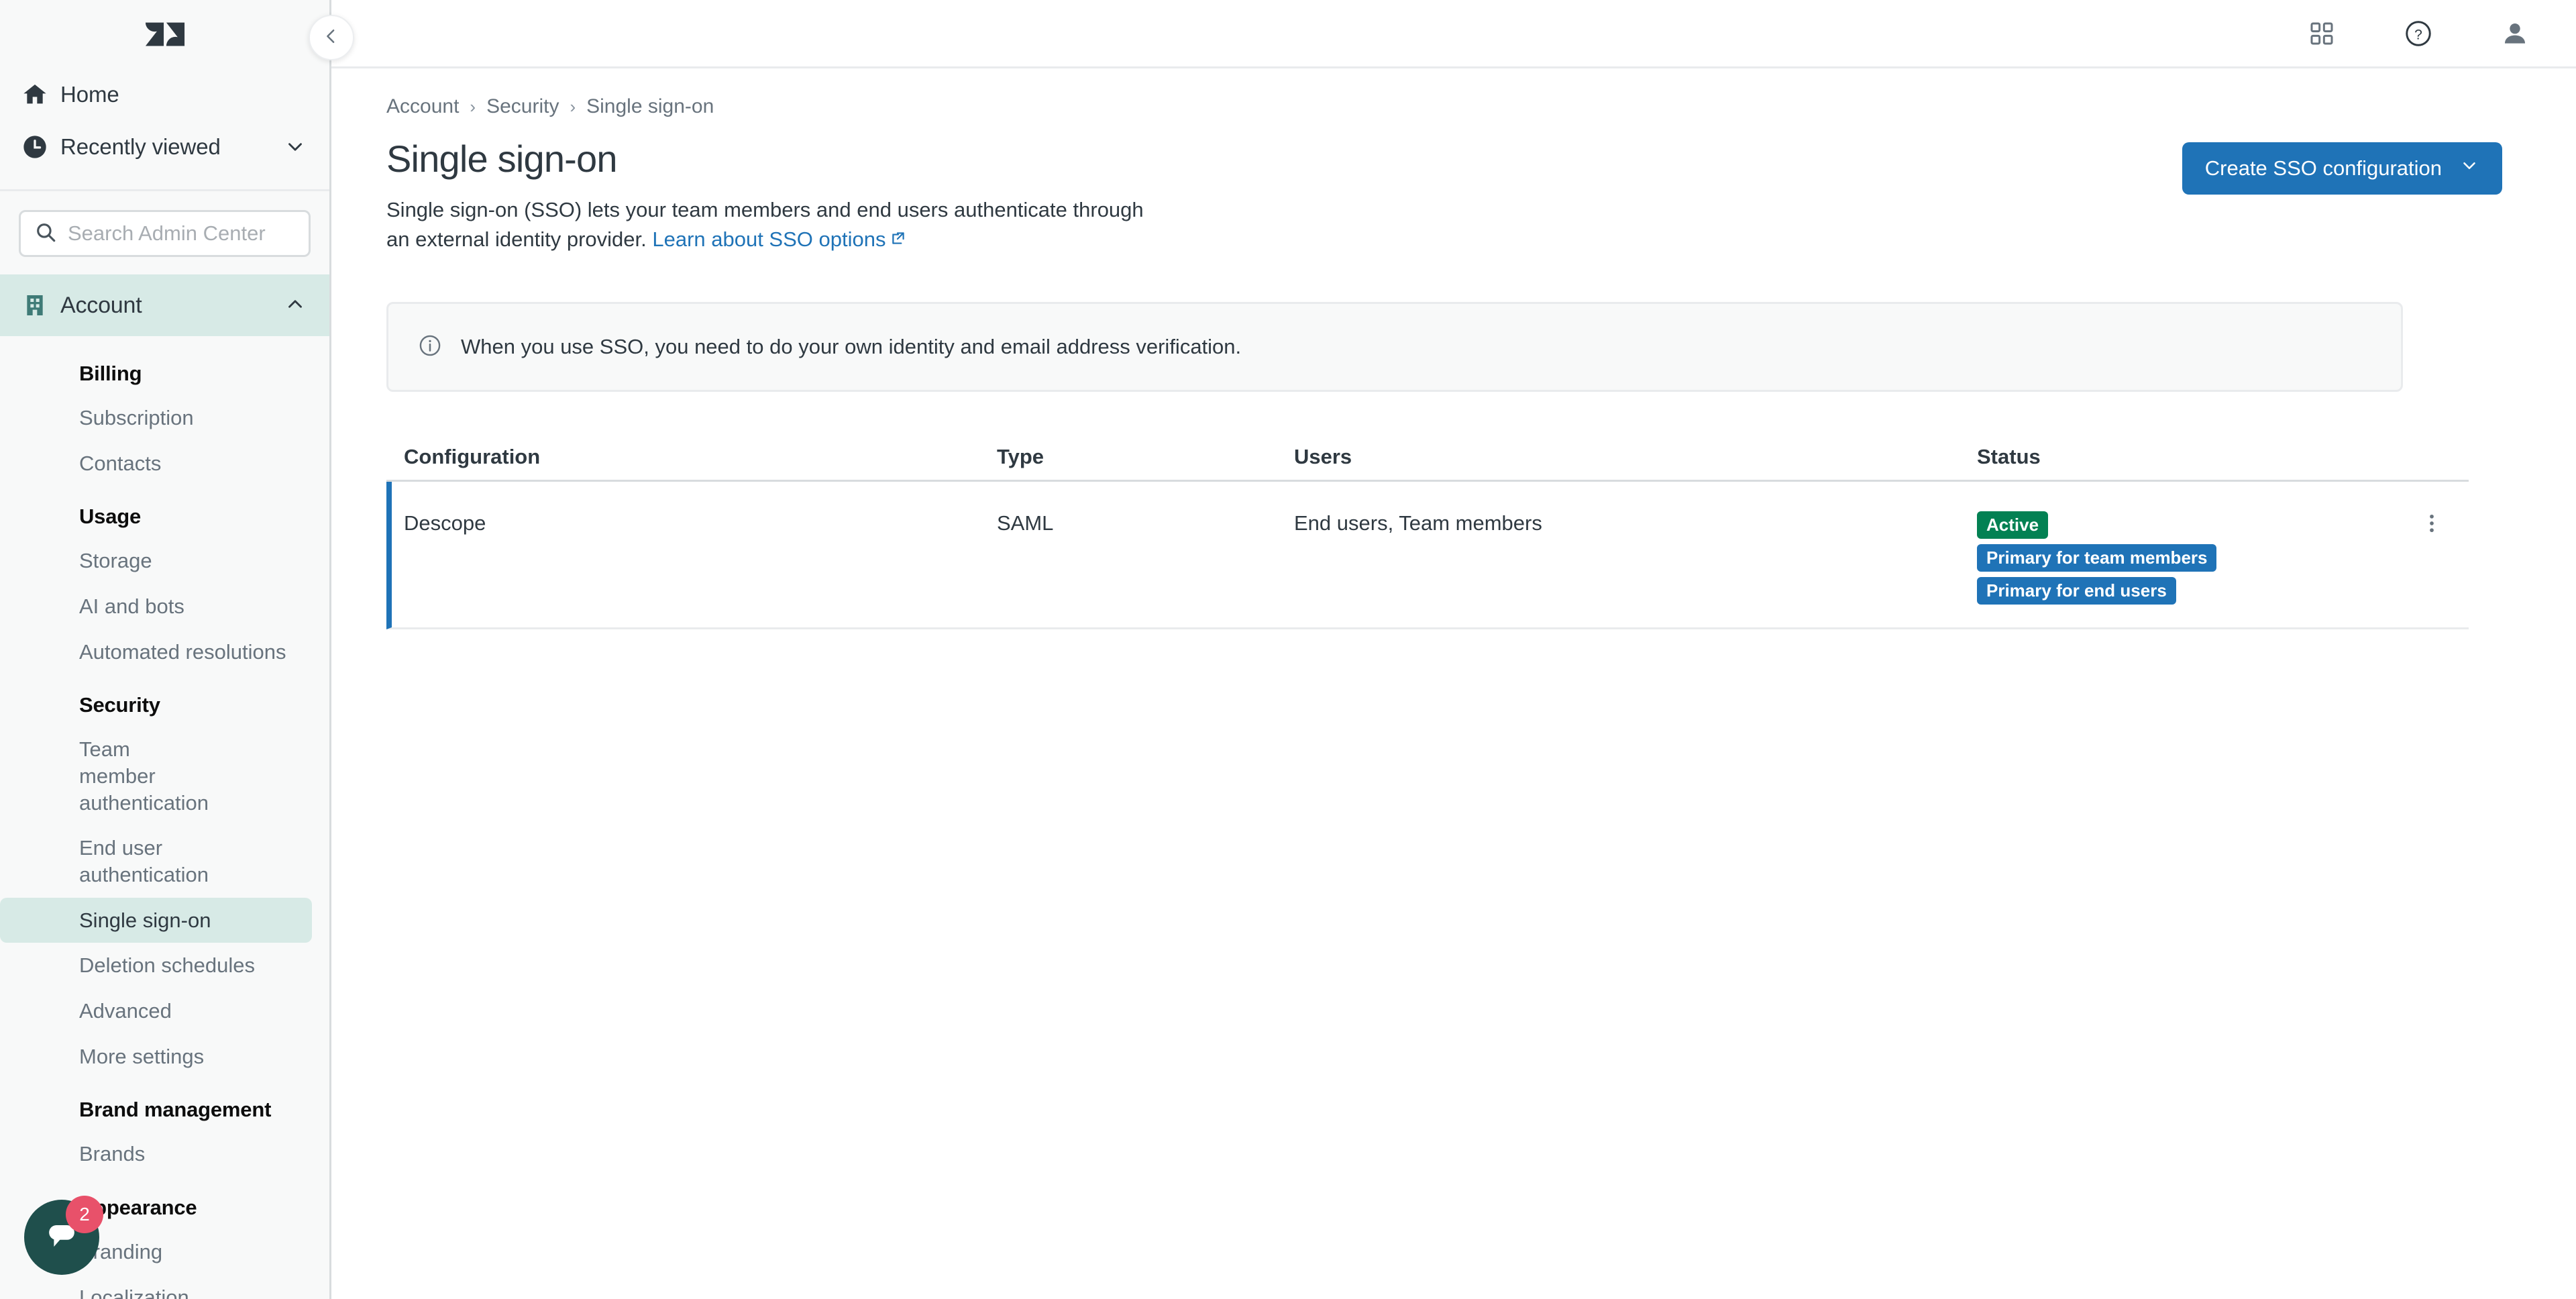 Image resolution: width=2576 pixels, height=1299 pixels. Describe the element at coordinates (2321, 33) in the screenshot. I see `apps-grid-icon` at that location.